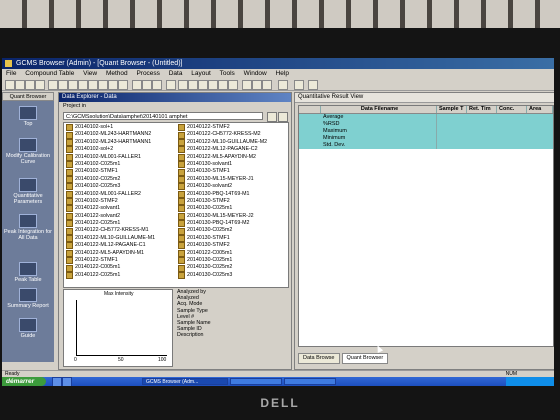  What do you see at coordinates (110, 231) in the screenshot?
I see `file-item: 20140122-CH5772-KRESS-M1` at bounding box center [110, 231].